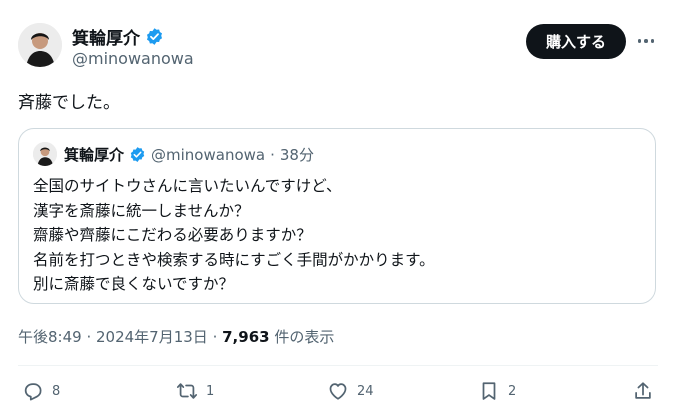  What do you see at coordinates (208, 154) in the screenshot?
I see `quote-handle: @minowanowa` at bounding box center [208, 154].